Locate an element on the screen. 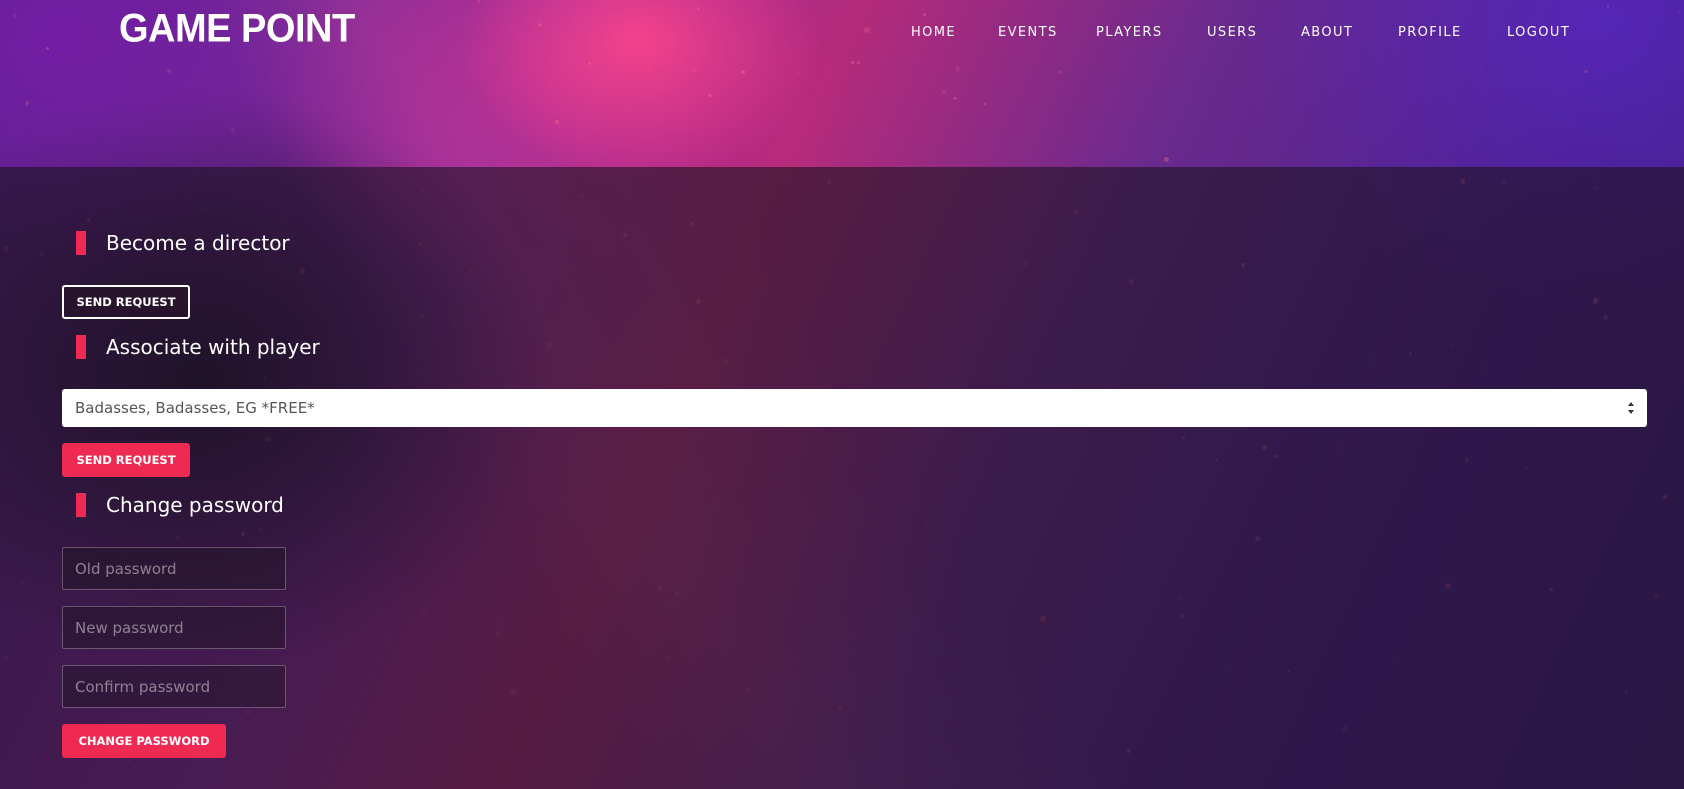 Image resolution: width=1684 pixels, height=789 pixels. director-send-request-button: SEND REQUEST is located at coordinates (126, 302).